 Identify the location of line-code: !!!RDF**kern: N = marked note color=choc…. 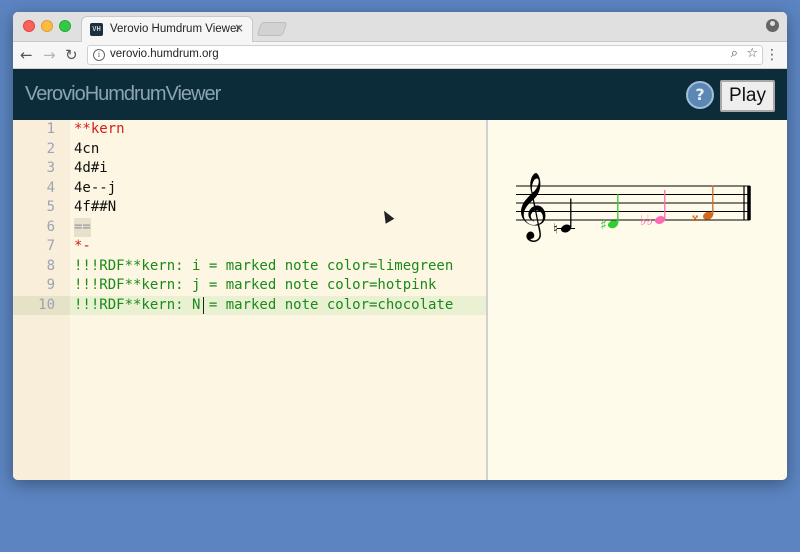
(263, 306).